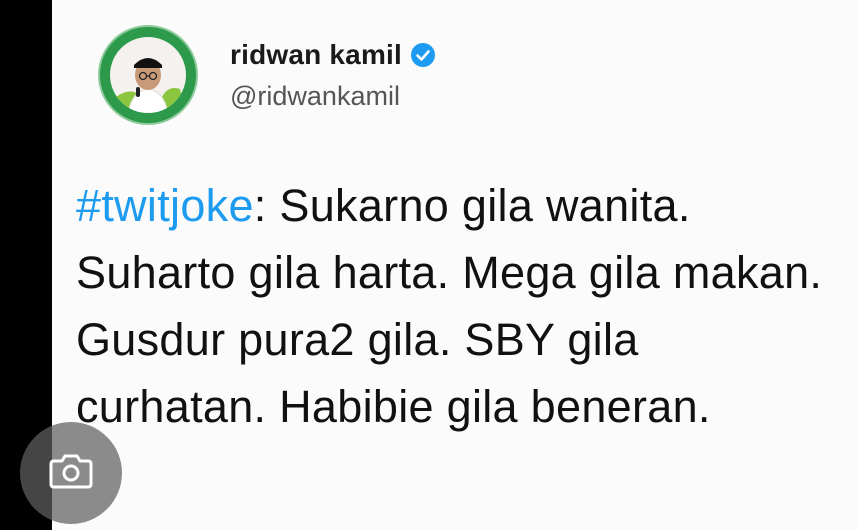 Image resolution: width=857 pixels, height=530 pixels. I want to click on verified-badge-icon, so click(423, 55).